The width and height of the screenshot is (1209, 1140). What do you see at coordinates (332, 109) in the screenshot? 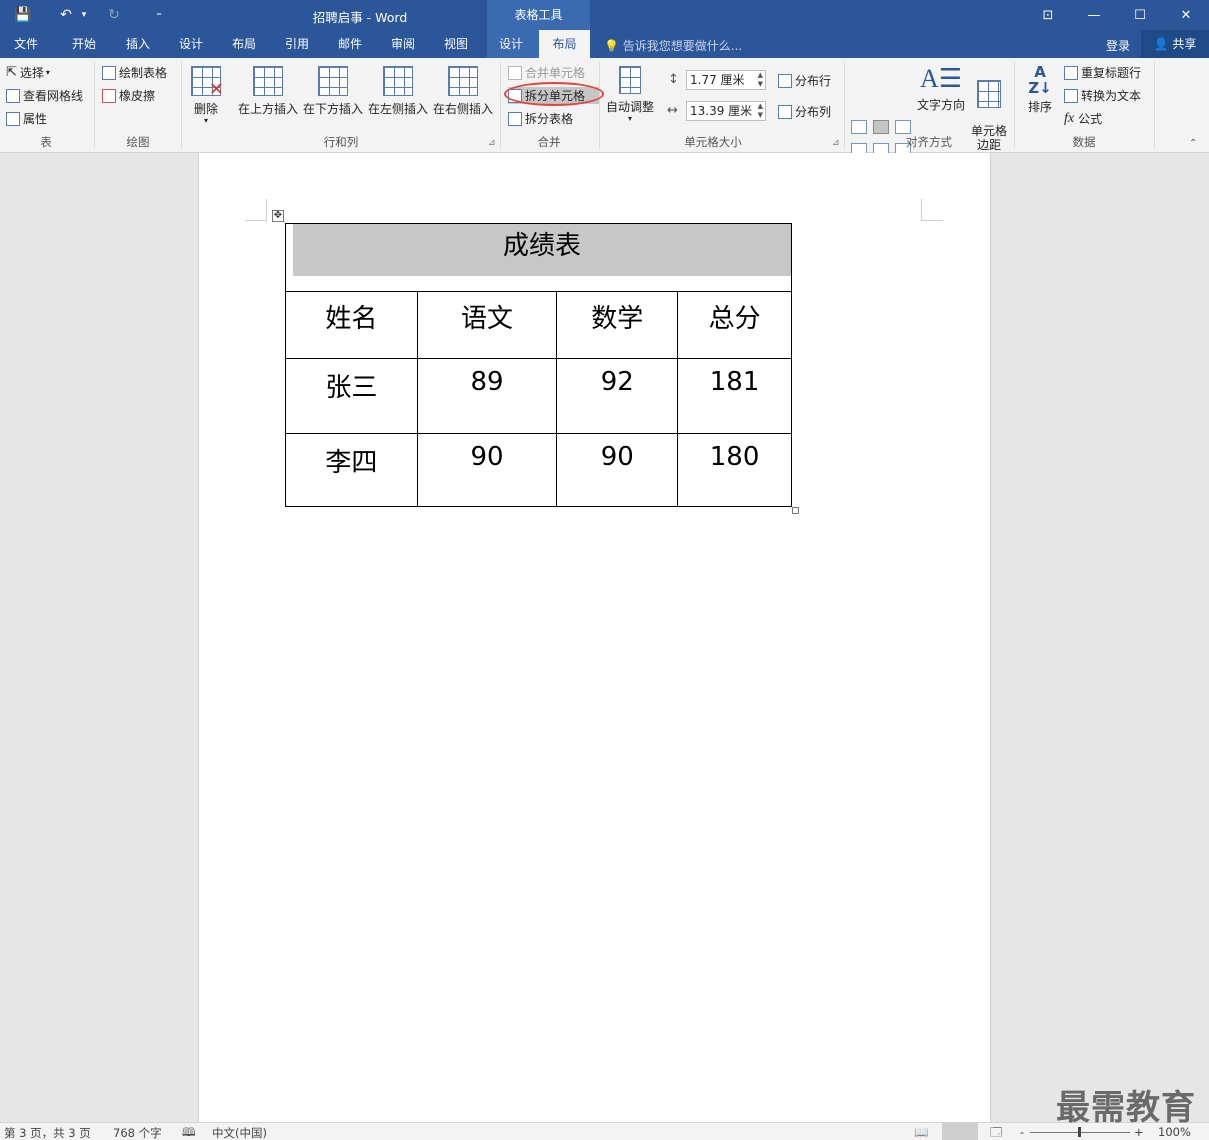
I see `insert-below-label: 在下方插入` at bounding box center [332, 109].